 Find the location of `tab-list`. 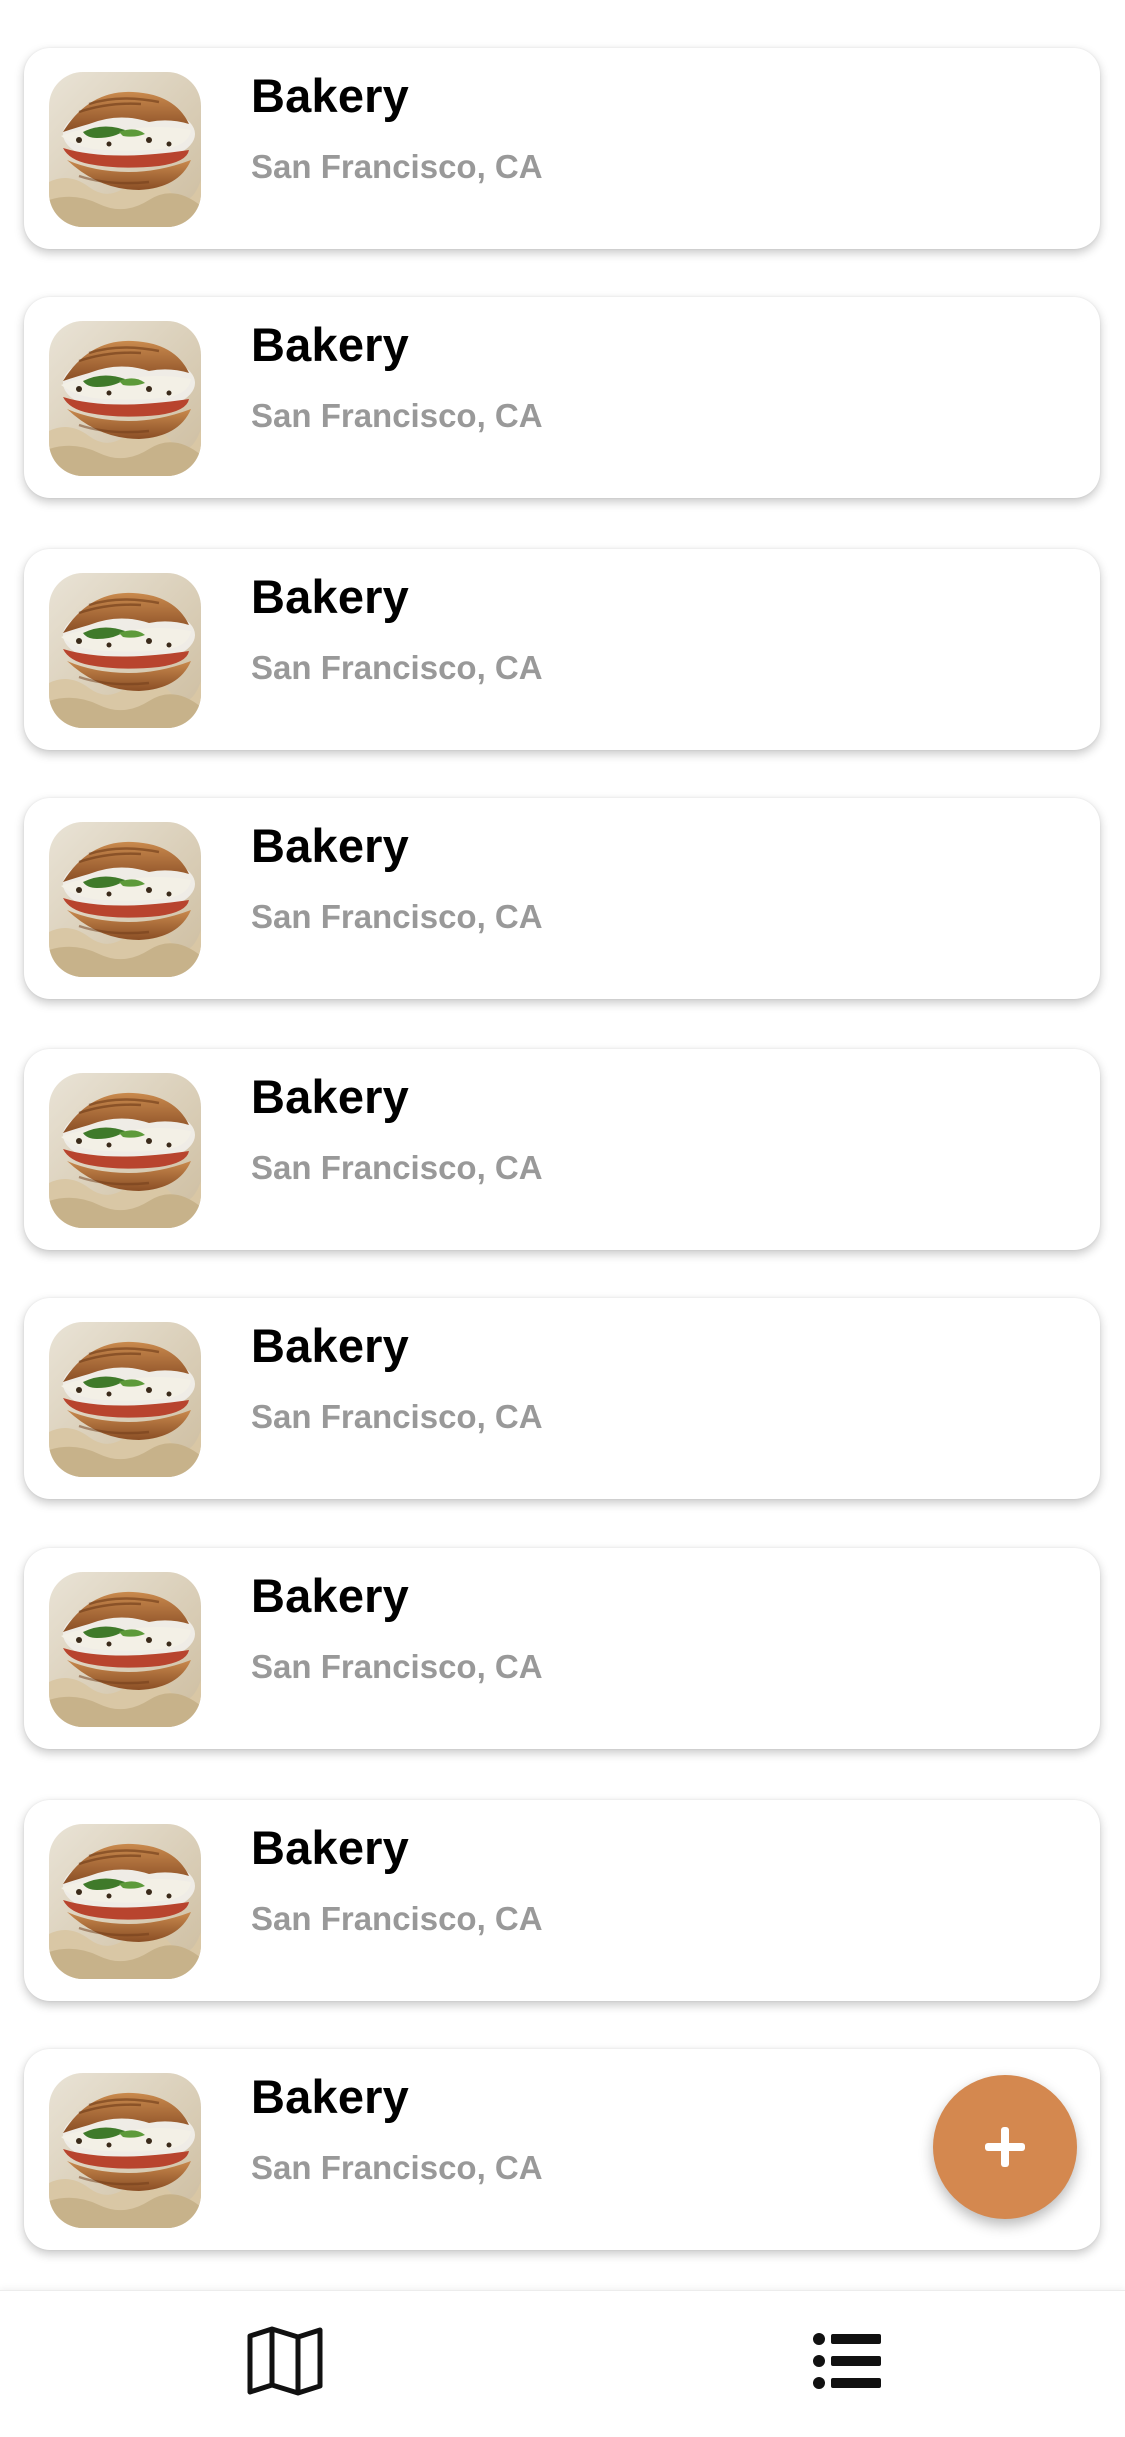

tab-list is located at coordinates (847, 2361).